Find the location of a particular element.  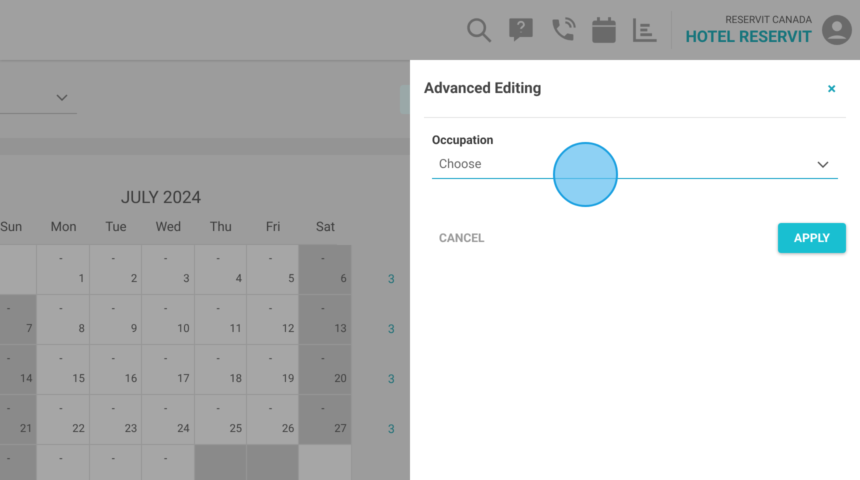

day-number: 9 is located at coordinates (134, 328).